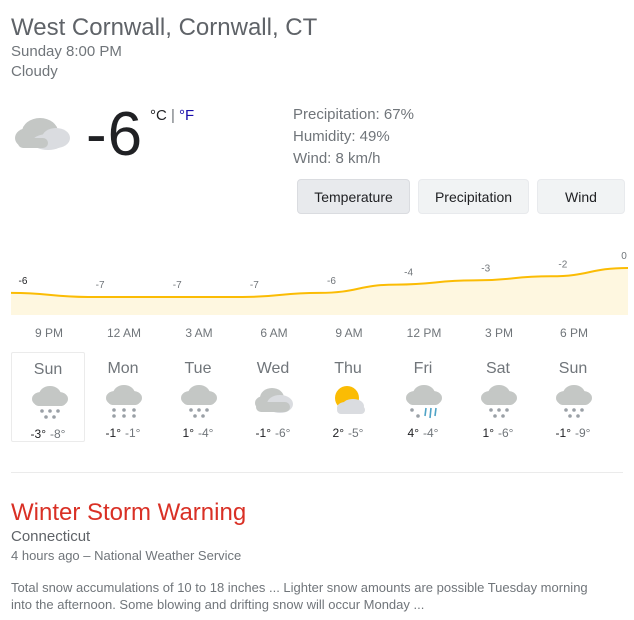 This screenshot has height=620, width=634. What do you see at coordinates (562, 264) in the screenshot?
I see `temperature-point-label: -2` at bounding box center [562, 264].